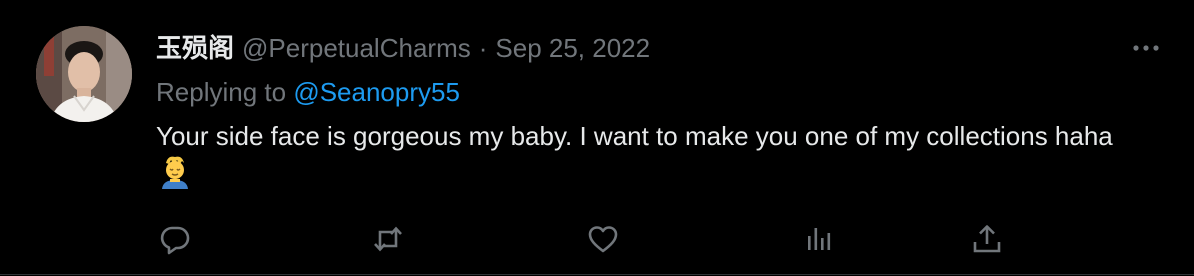  I want to click on tweet-header: 玉殒阁 @PerpetualCharms · Sep 25, 2022, so click(403, 48).